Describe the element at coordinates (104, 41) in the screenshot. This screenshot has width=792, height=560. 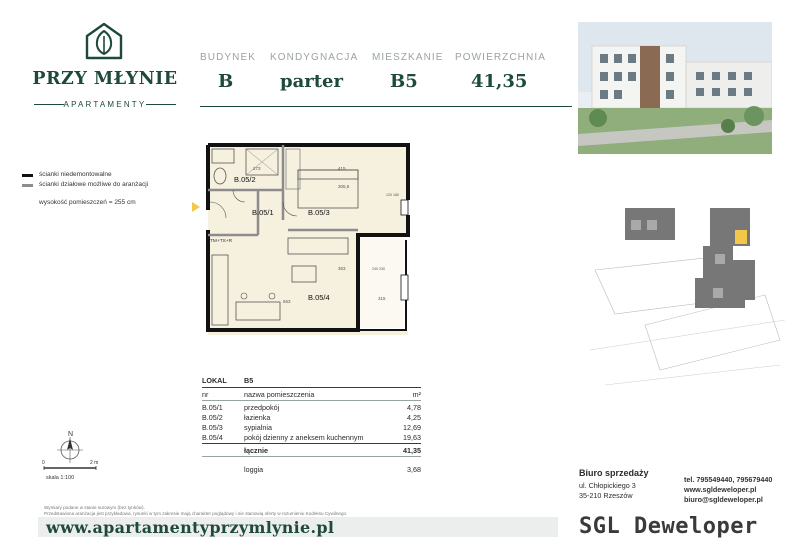
I see `house-leaf-icon` at that location.